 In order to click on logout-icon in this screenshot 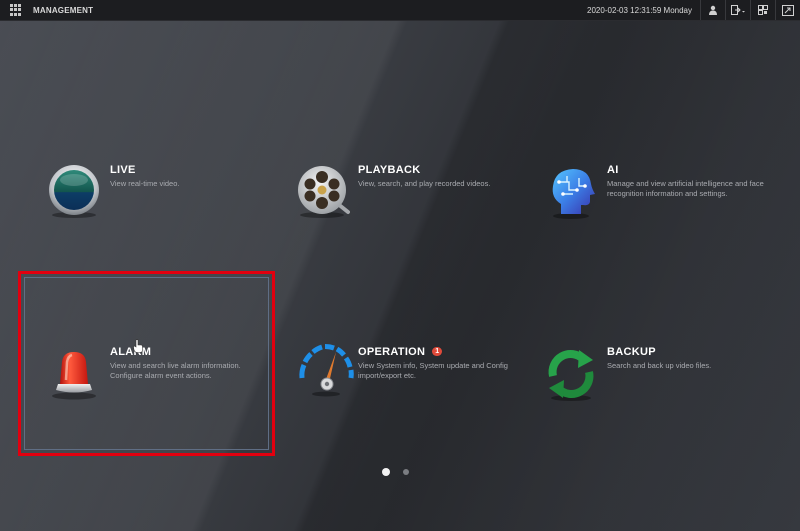, I will do `click(738, 10)`.